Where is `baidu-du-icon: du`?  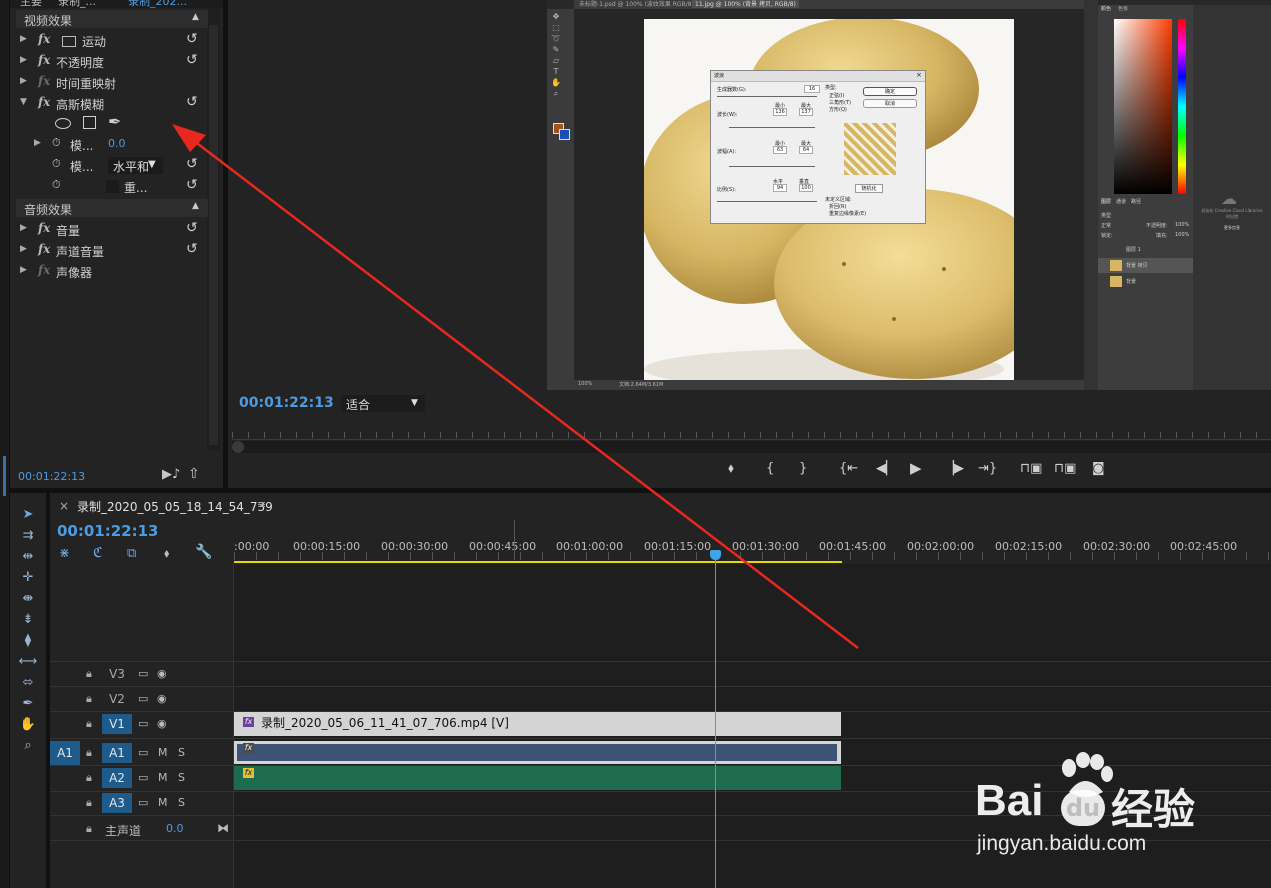 baidu-du-icon: du is located at coordinates (1083, 808).